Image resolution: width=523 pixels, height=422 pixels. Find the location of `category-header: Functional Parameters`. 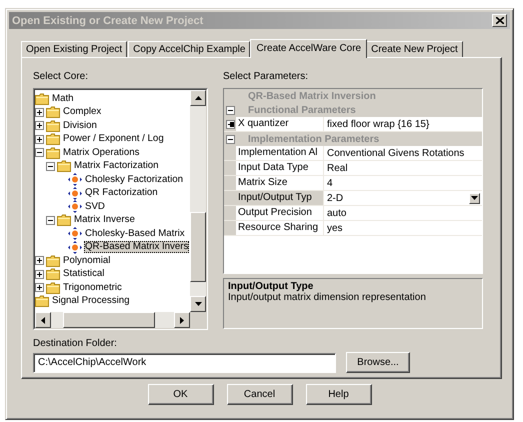

category-header: Functional Parameters is located at coordinates (301, 110).